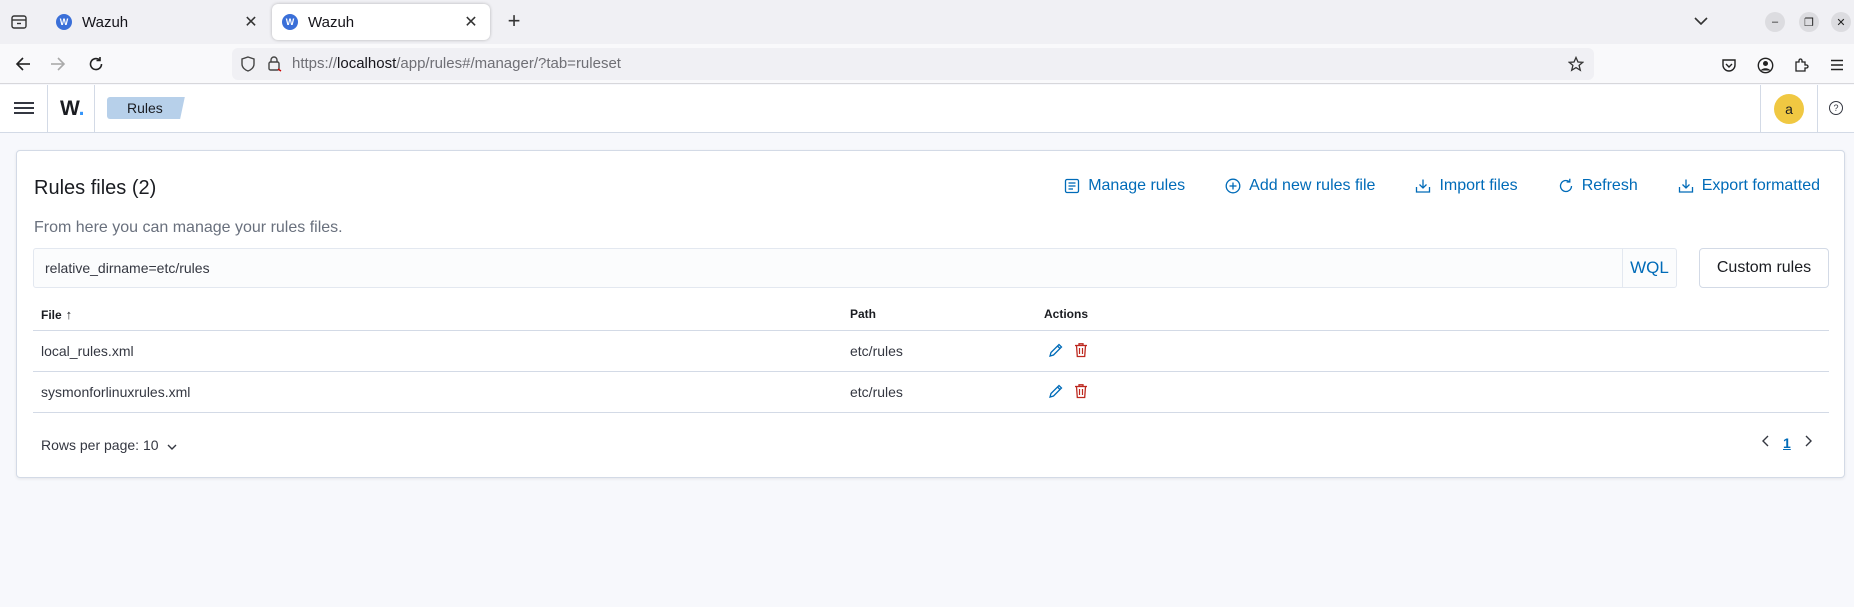  What do you see at coordinates (863, 314) in the screenshot?
I see `column-header-path: Path` at bounding box center [863, 314].